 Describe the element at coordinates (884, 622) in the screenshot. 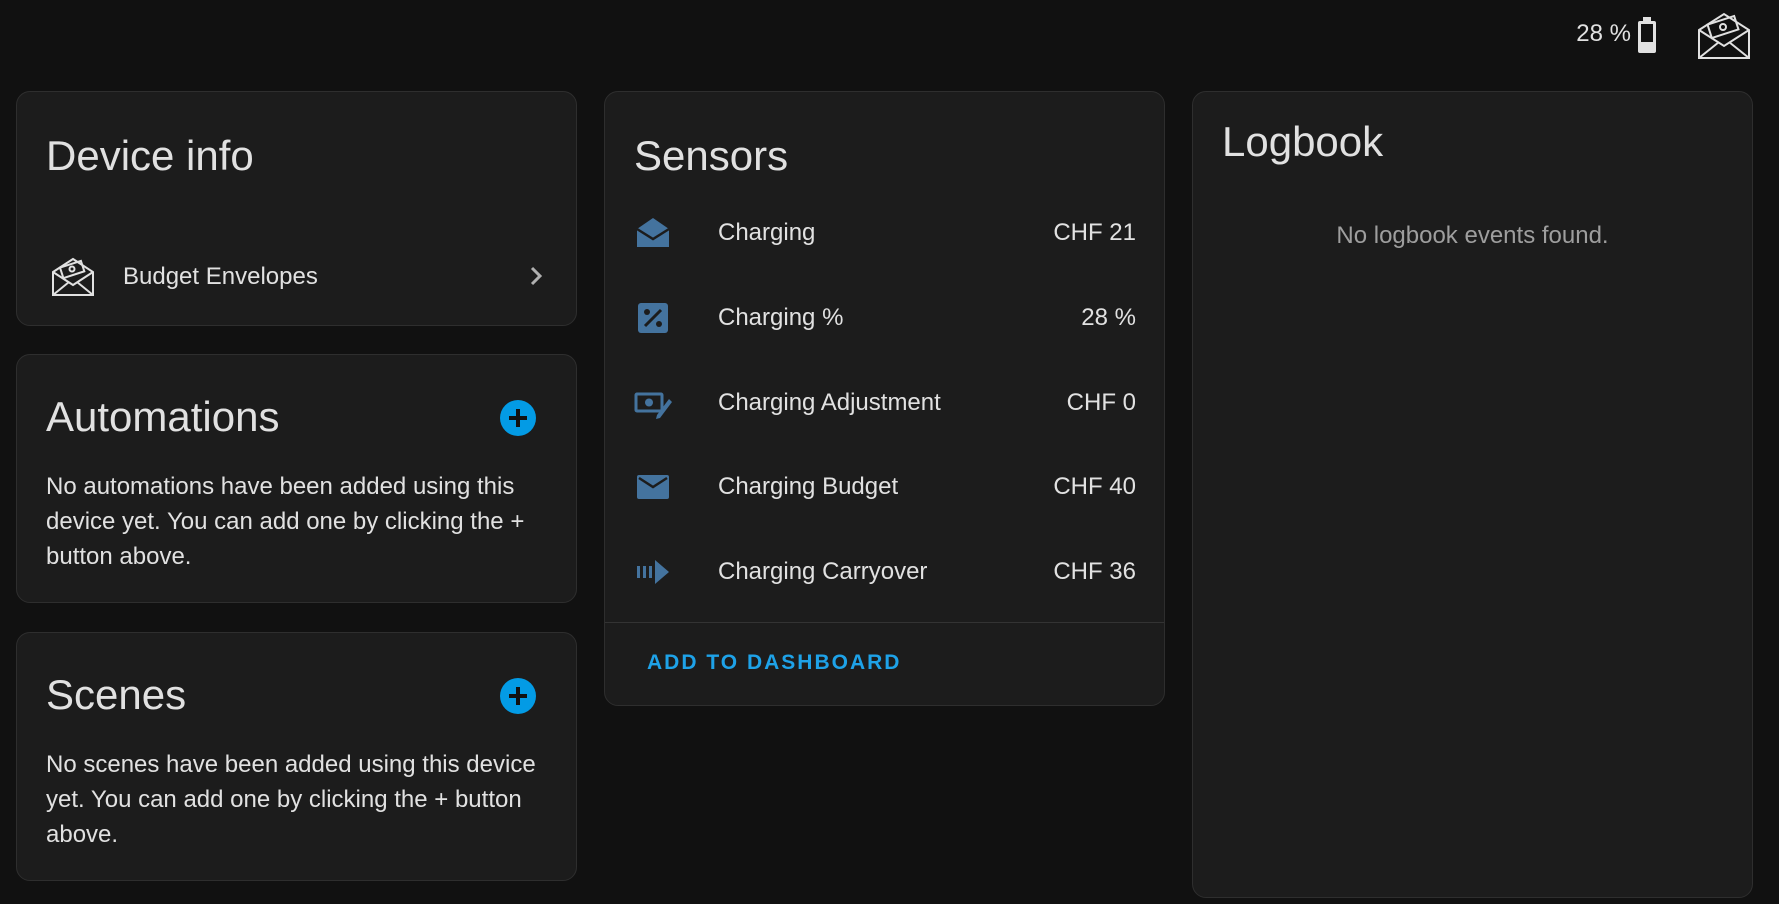

I see `card-divider` at that location.